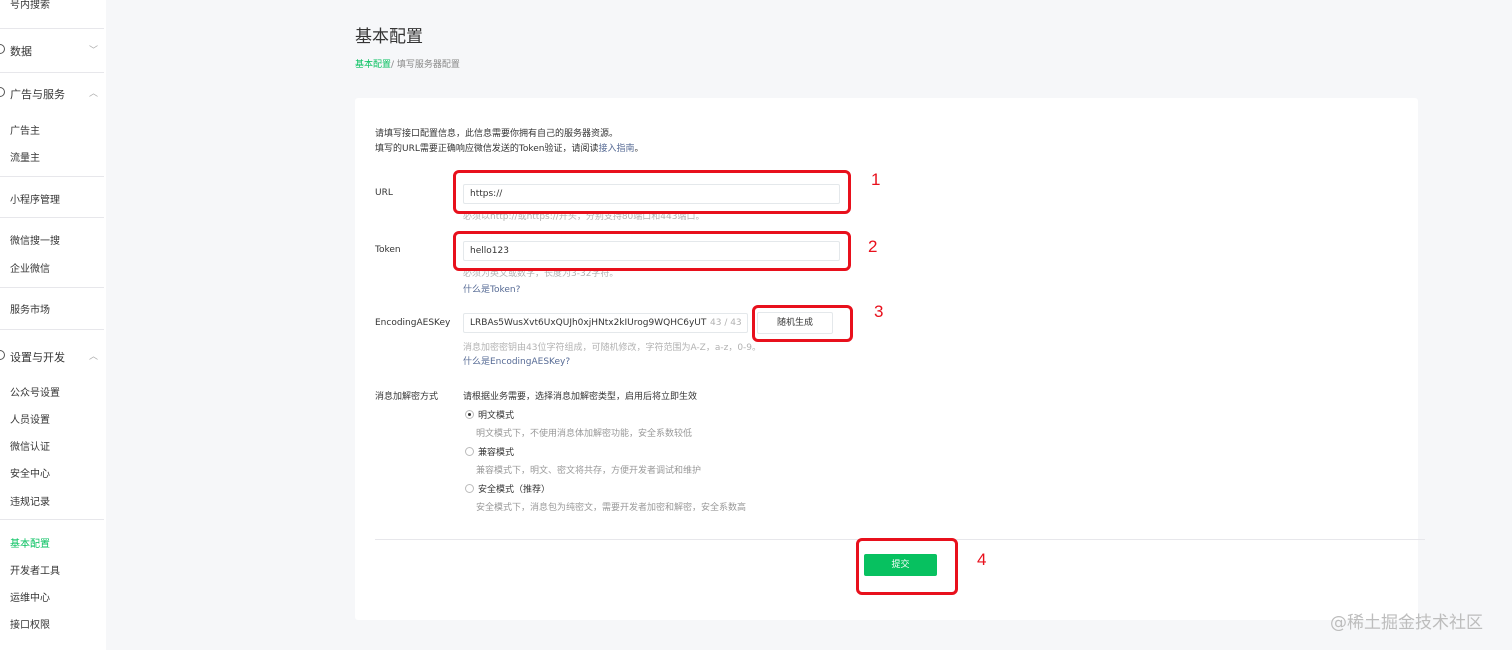  Describe the element at coordinates (30, 5) in the screenshot. I see `sidebar-item-search-in-account: 号内搜索` at that location.